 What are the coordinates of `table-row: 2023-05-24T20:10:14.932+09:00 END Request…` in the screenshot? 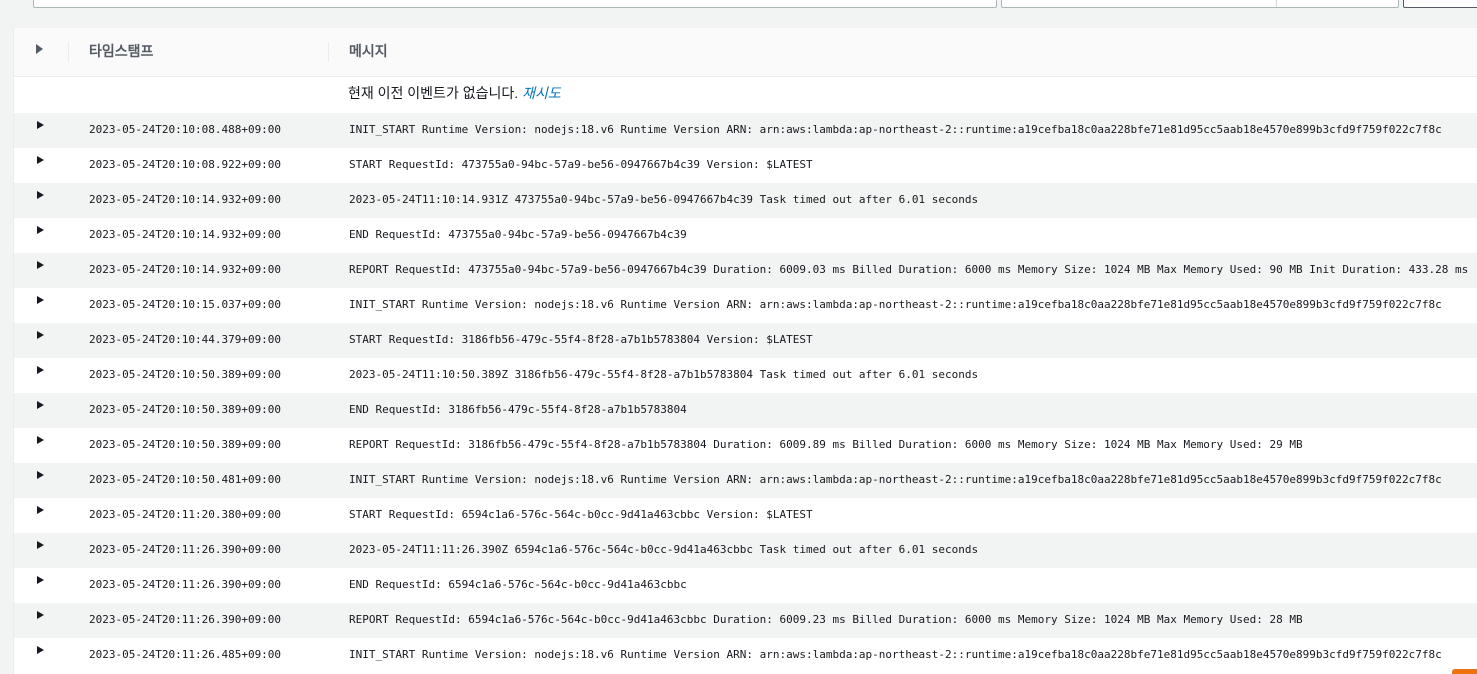 It's located at (745, 235).